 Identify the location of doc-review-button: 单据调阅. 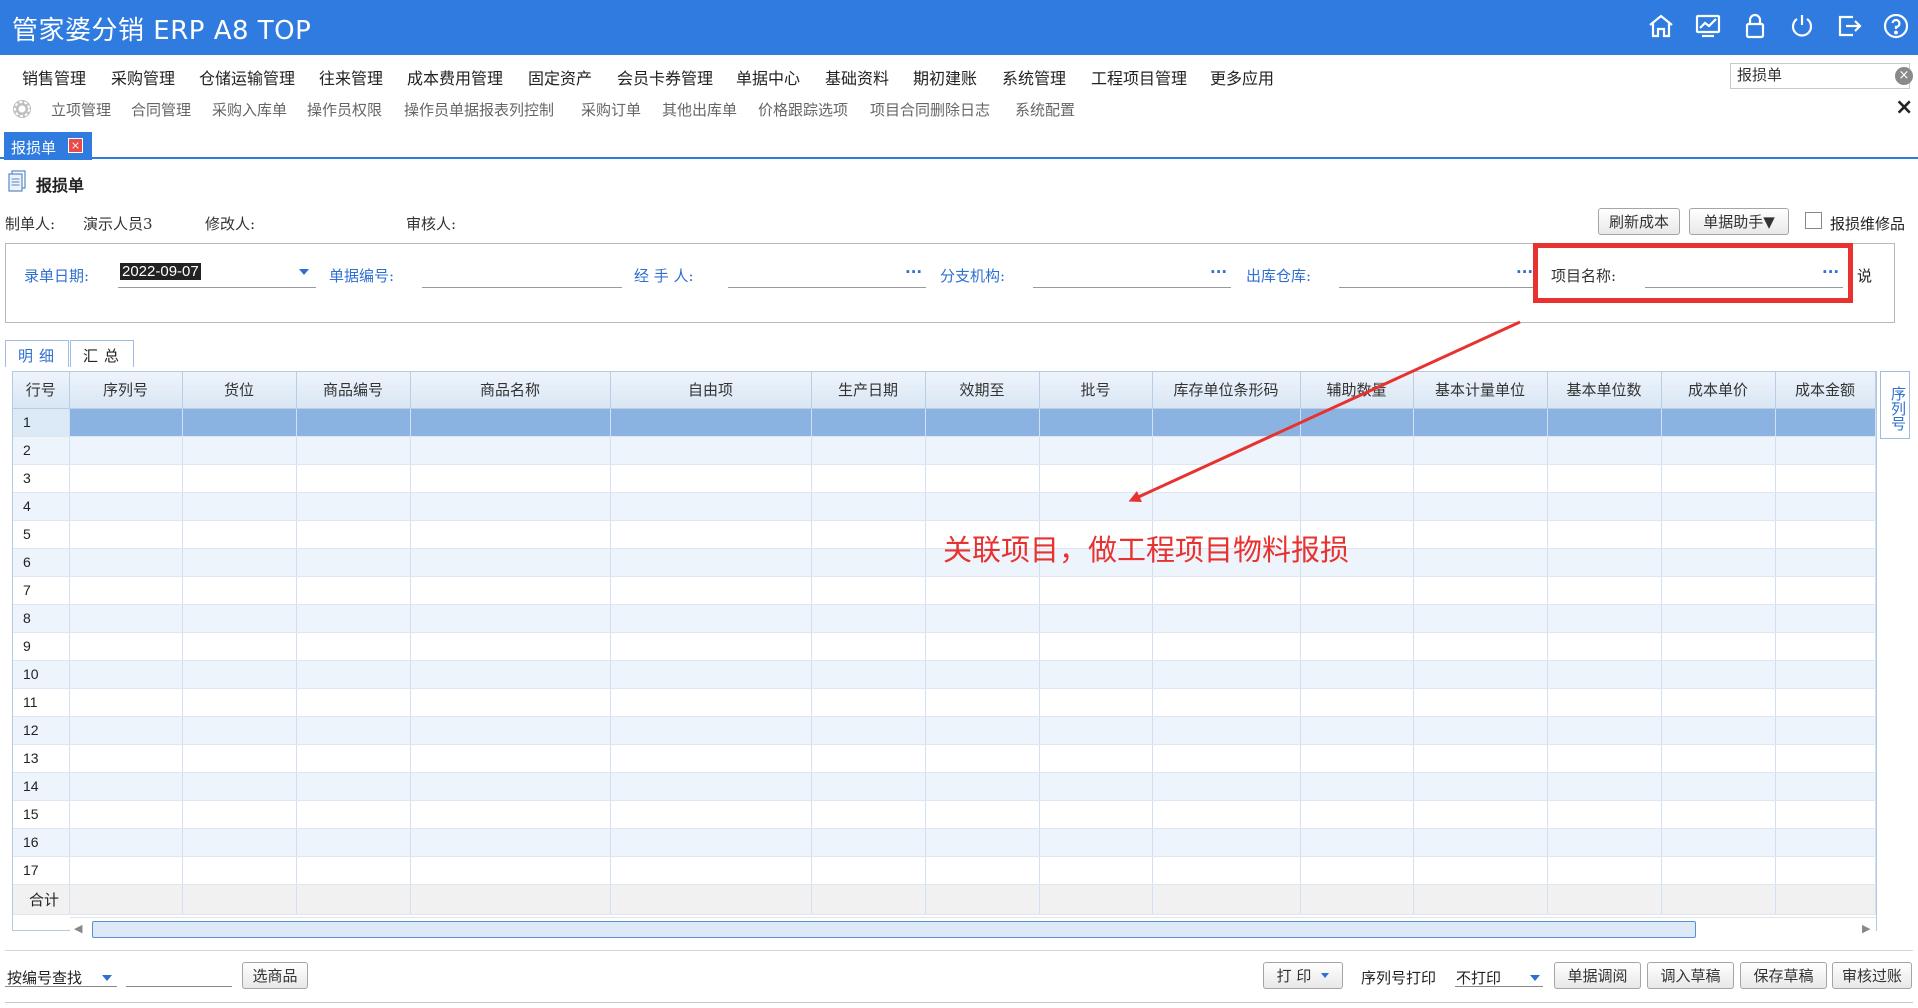
(1597, 975).